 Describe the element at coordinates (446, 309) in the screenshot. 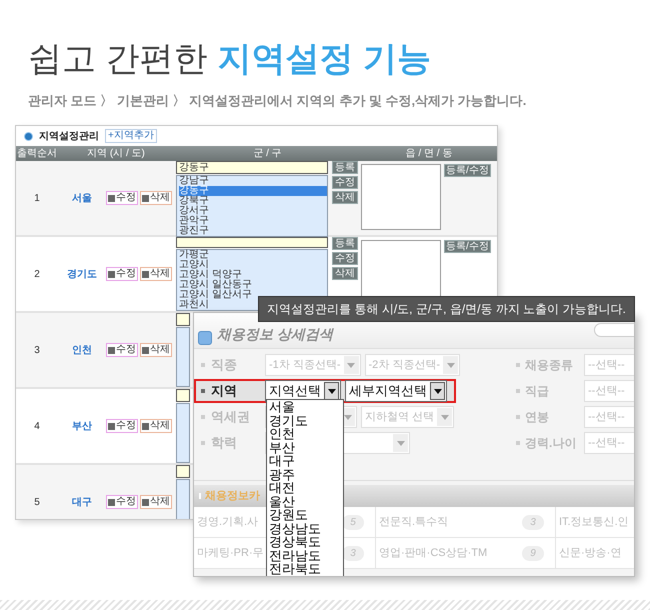

I see `tooltip: 지역설정관리를 통해 시/도, 군/구, 읍/면/동 까지 노출이 가능합니다.` at that location.